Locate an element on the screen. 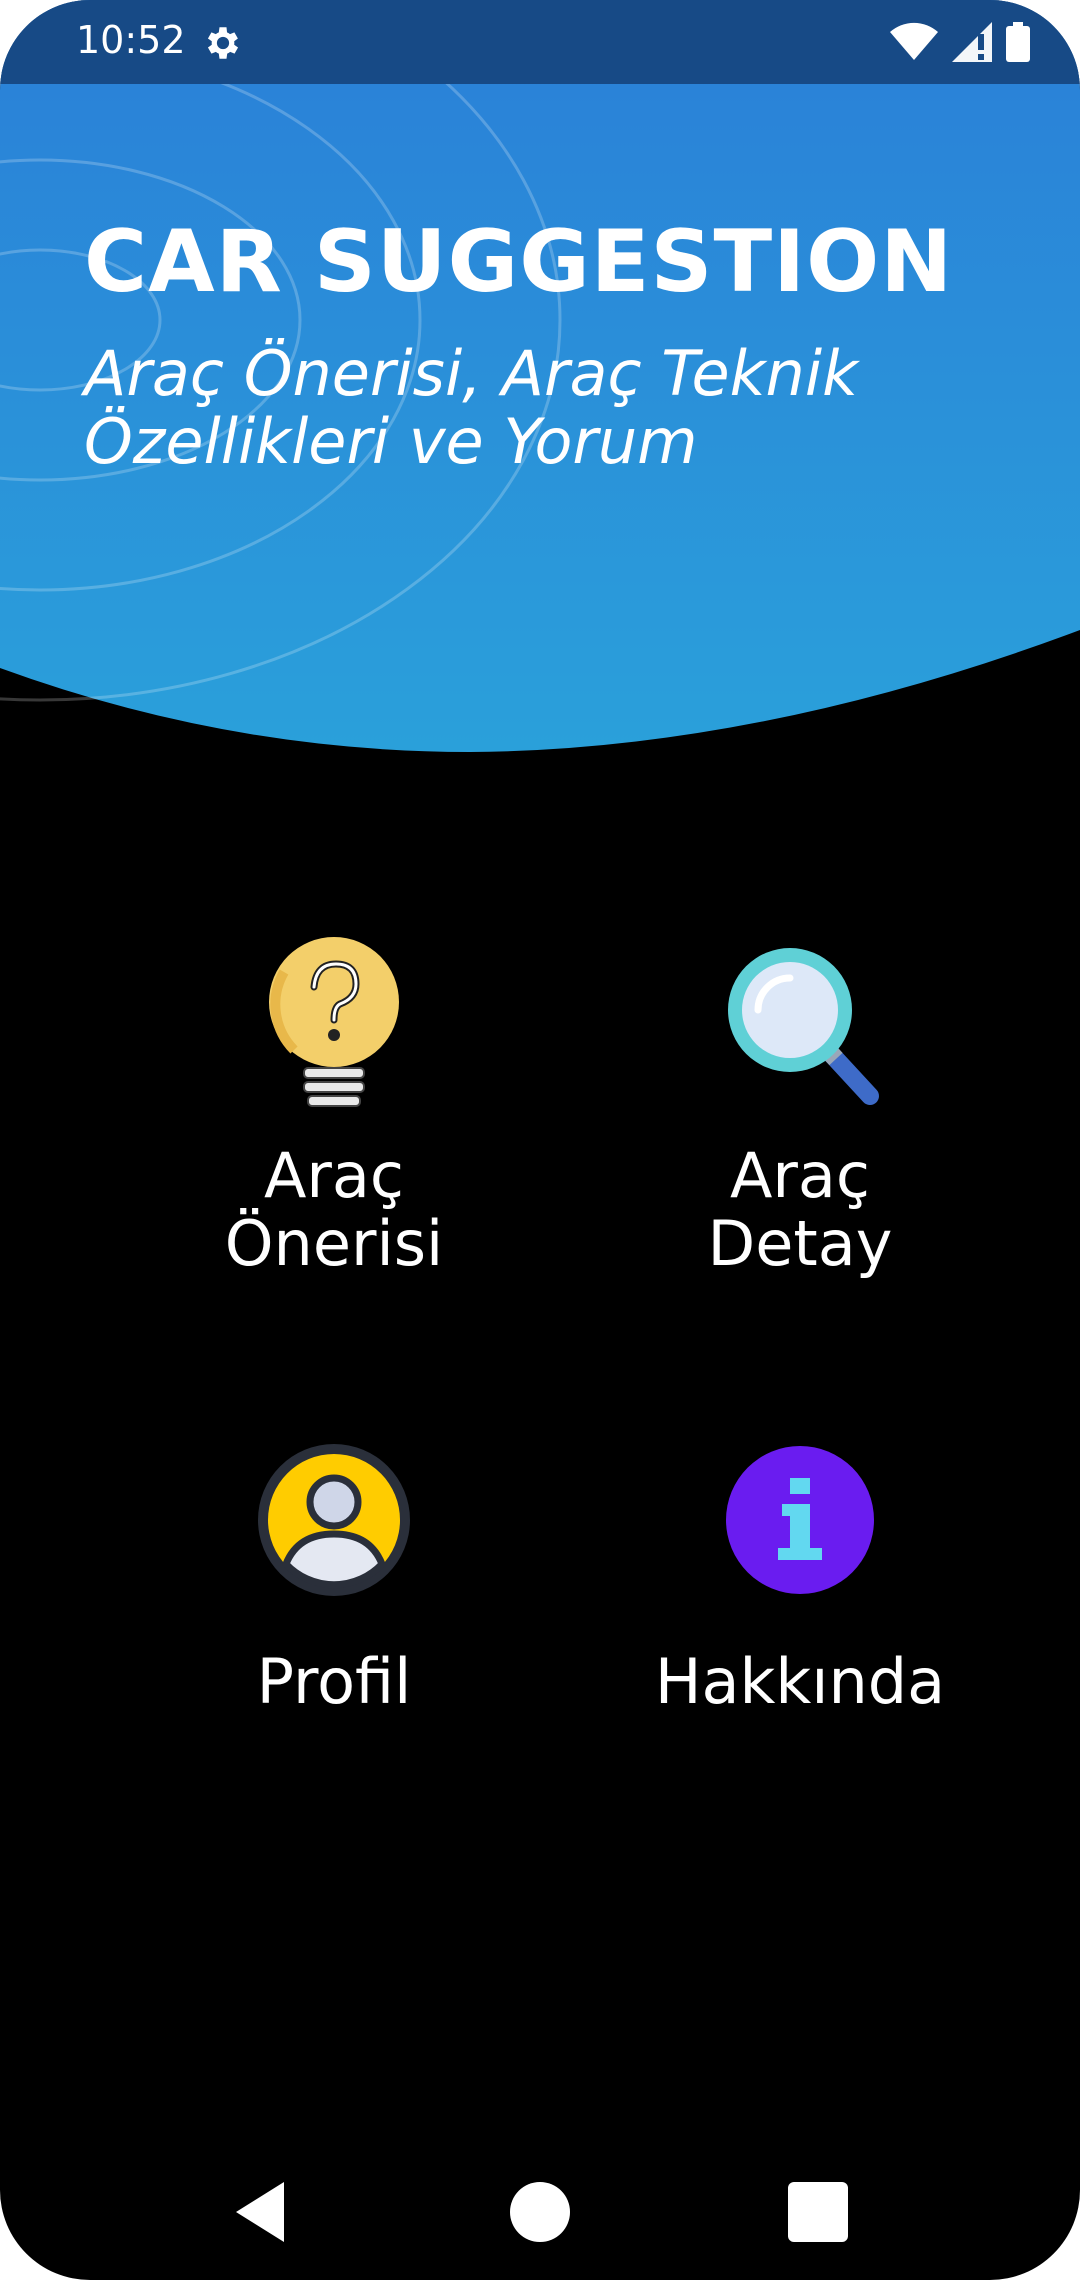 This screenshot has height=2280, width=1080. recents-icon is located at coordinates (818, 2212).